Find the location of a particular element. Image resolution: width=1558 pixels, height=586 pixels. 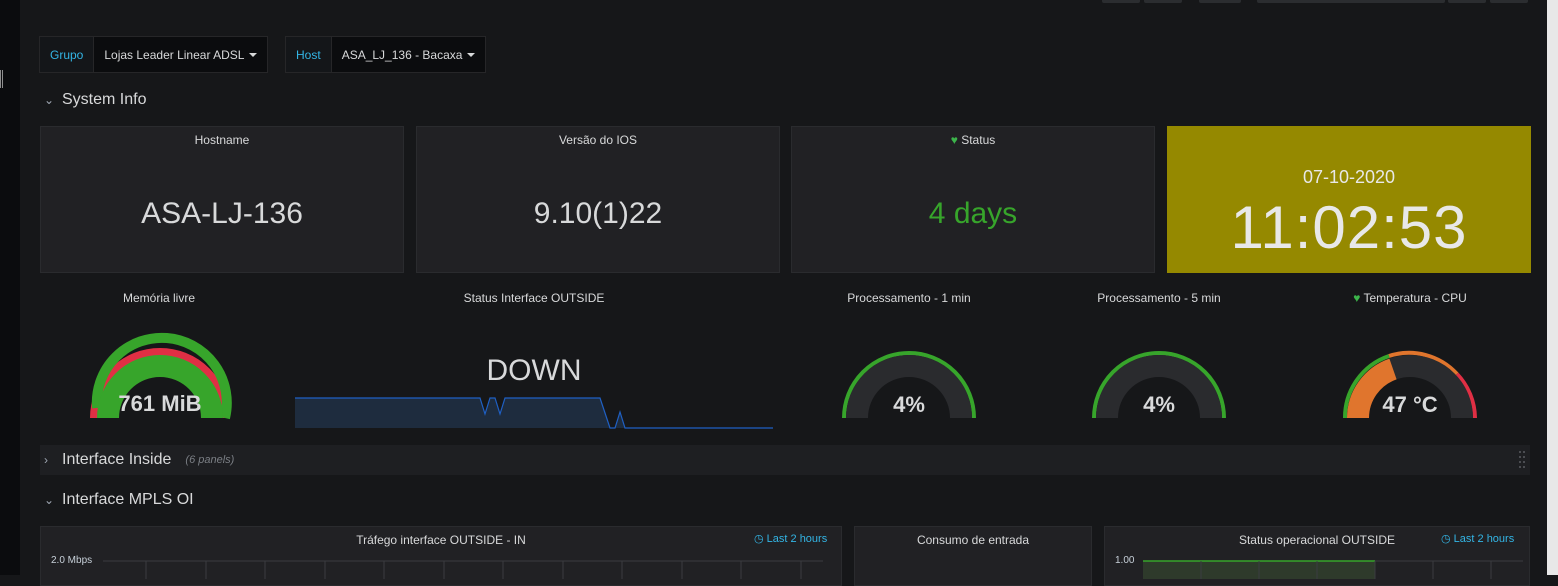

gauge-temp-value: 47 °C is located at coordinates (1410, 404).